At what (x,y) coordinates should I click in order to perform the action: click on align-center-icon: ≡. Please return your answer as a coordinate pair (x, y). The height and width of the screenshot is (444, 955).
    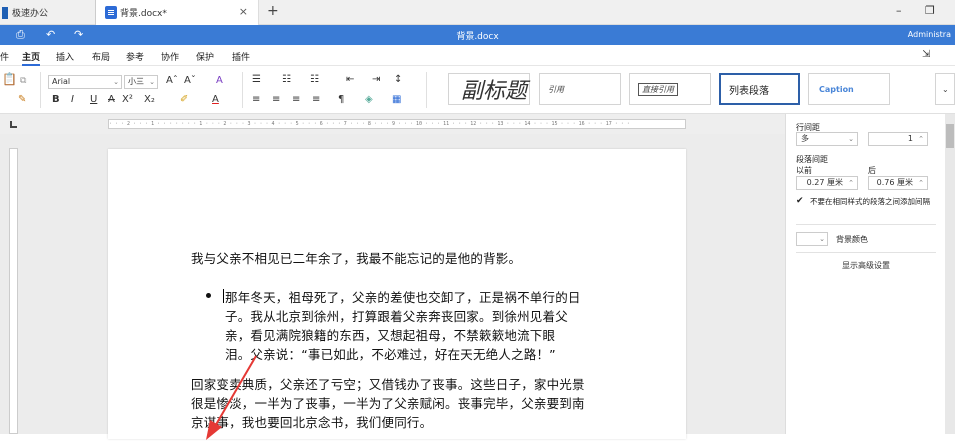
    Looking at the image, I should click on (276, 99).